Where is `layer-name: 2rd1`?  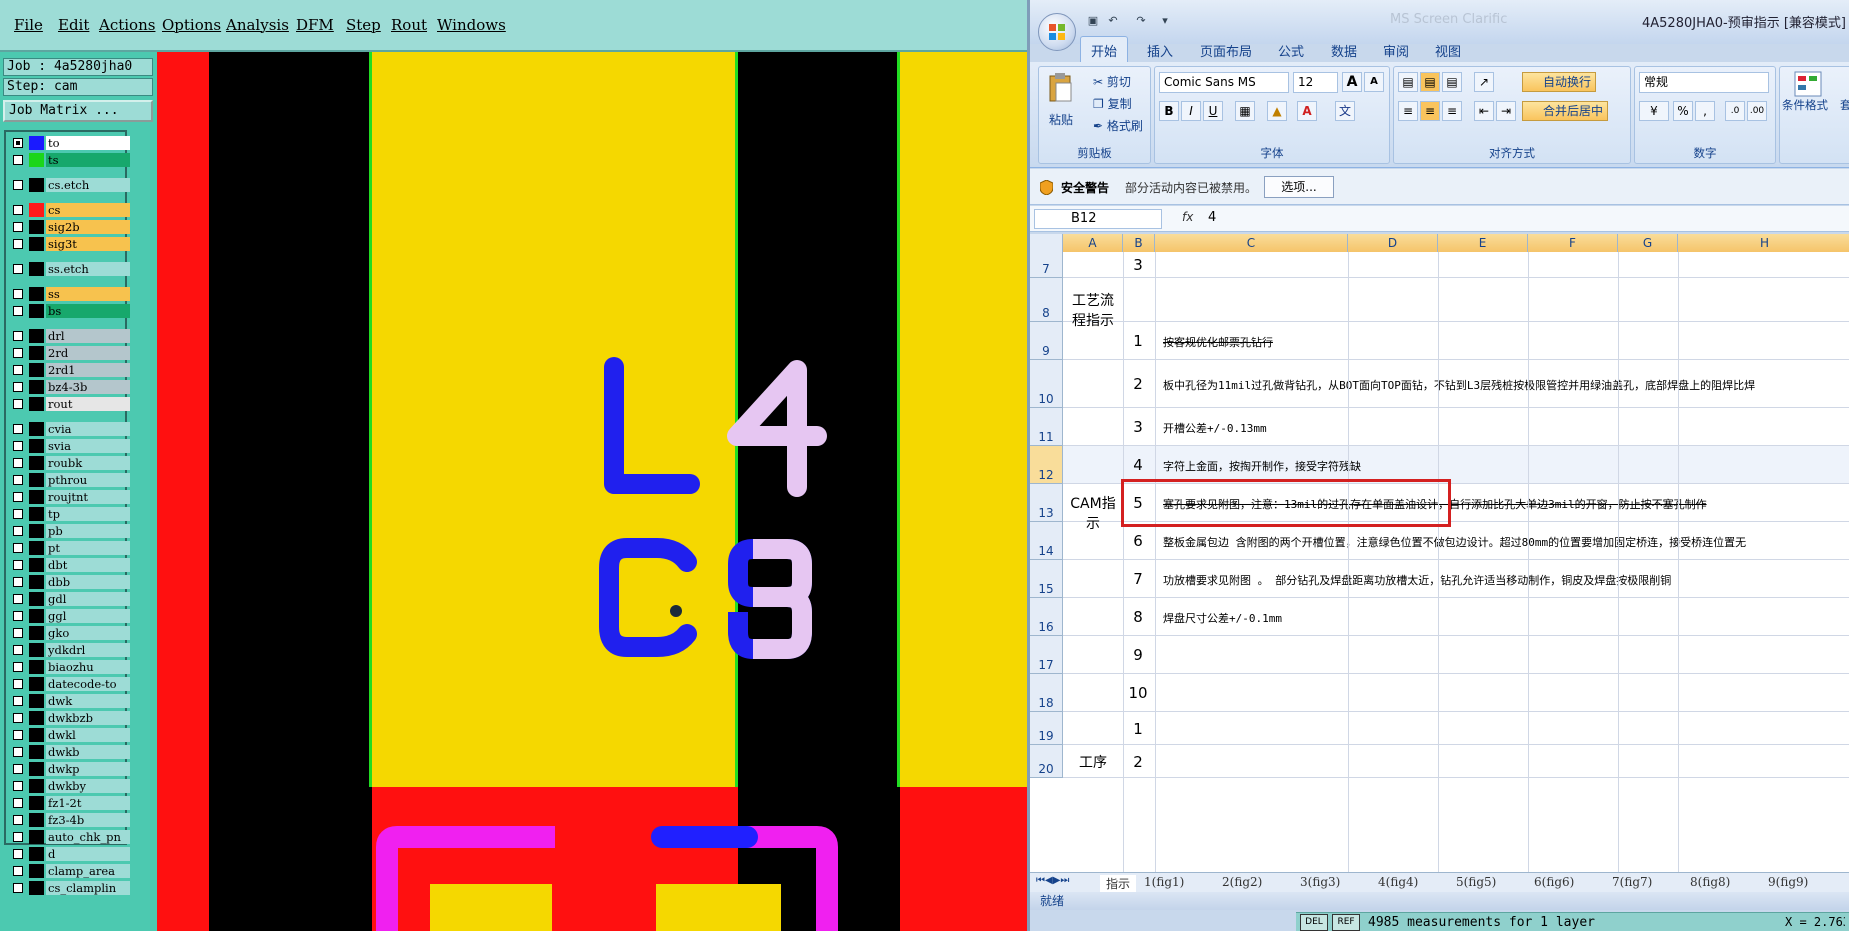
layer-name: 2rd1 is located at coordinates (88, 370).